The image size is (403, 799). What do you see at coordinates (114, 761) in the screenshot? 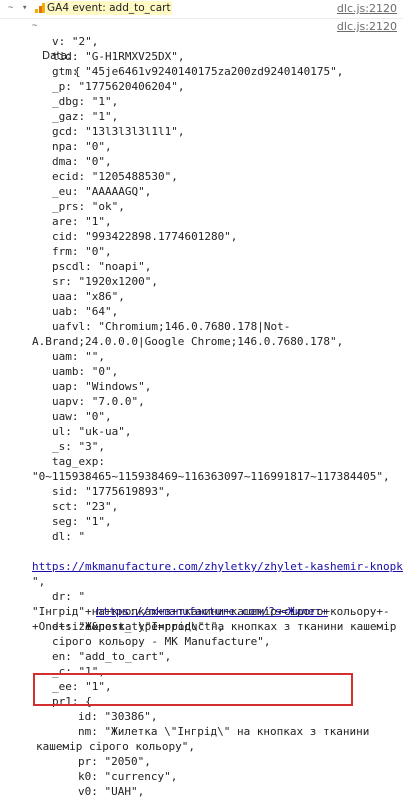
I see `property-text: pr: "2050",` at bounding box center [114, 761].